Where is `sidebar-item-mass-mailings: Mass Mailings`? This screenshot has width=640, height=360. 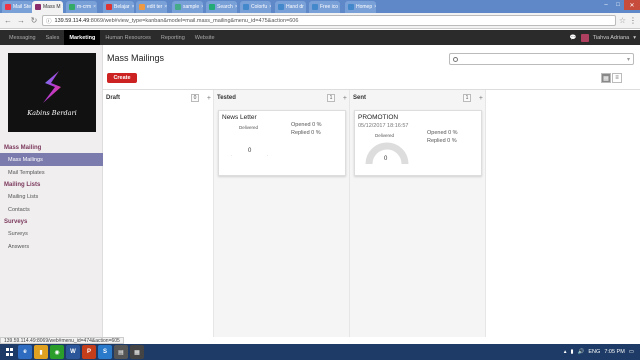 sidebar-item-mass-mailings: Mass Mailings is located at coordinates (51, 159).